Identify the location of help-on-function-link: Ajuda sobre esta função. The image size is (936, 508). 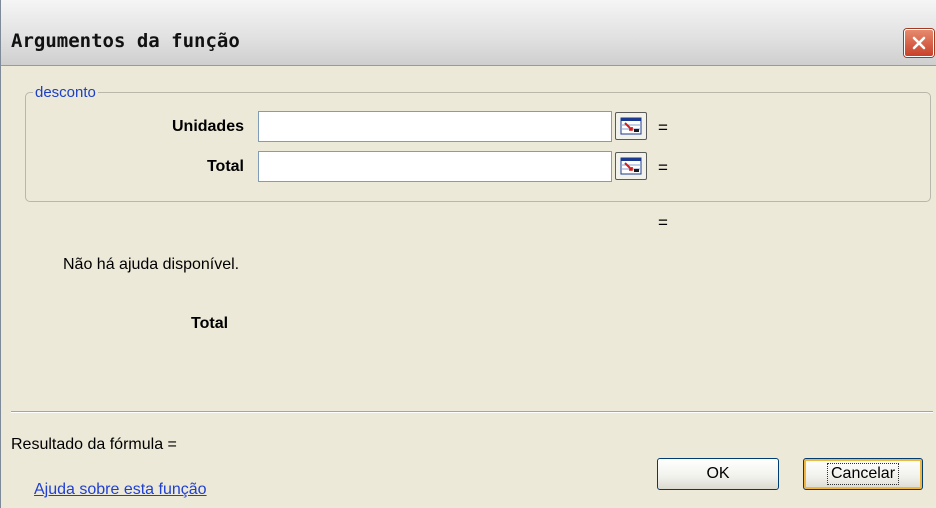
(120, 490).